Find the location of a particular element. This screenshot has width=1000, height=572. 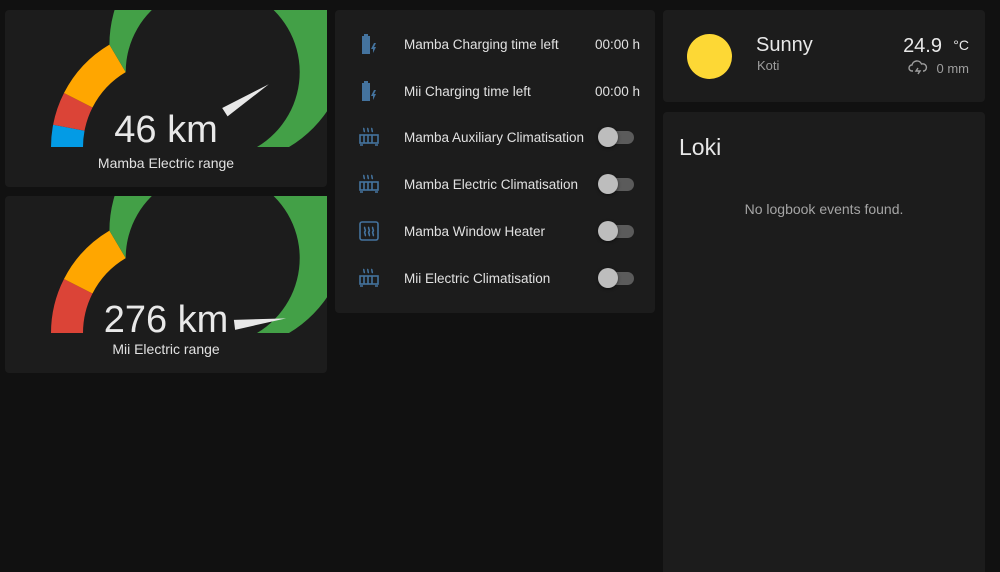

weather-card: Sunny Koti 24.9 °C 0 mm is located at coordinates (824, 56).